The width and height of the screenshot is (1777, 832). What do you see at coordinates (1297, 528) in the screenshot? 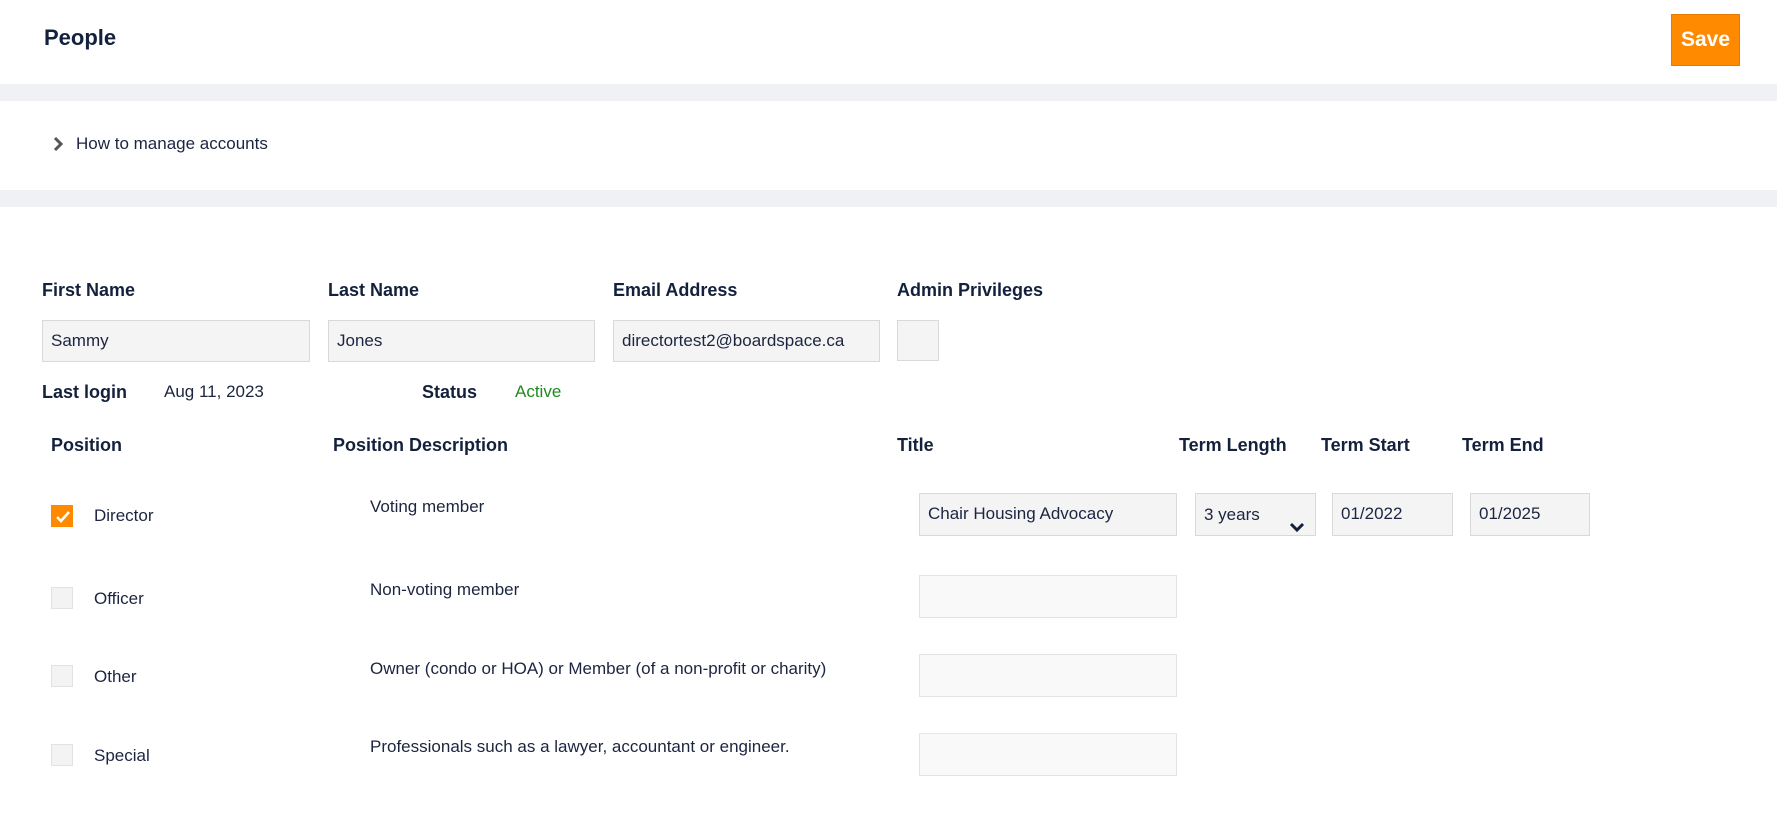
I see `chevron-down-icon` at bounding box center [1297, 528].